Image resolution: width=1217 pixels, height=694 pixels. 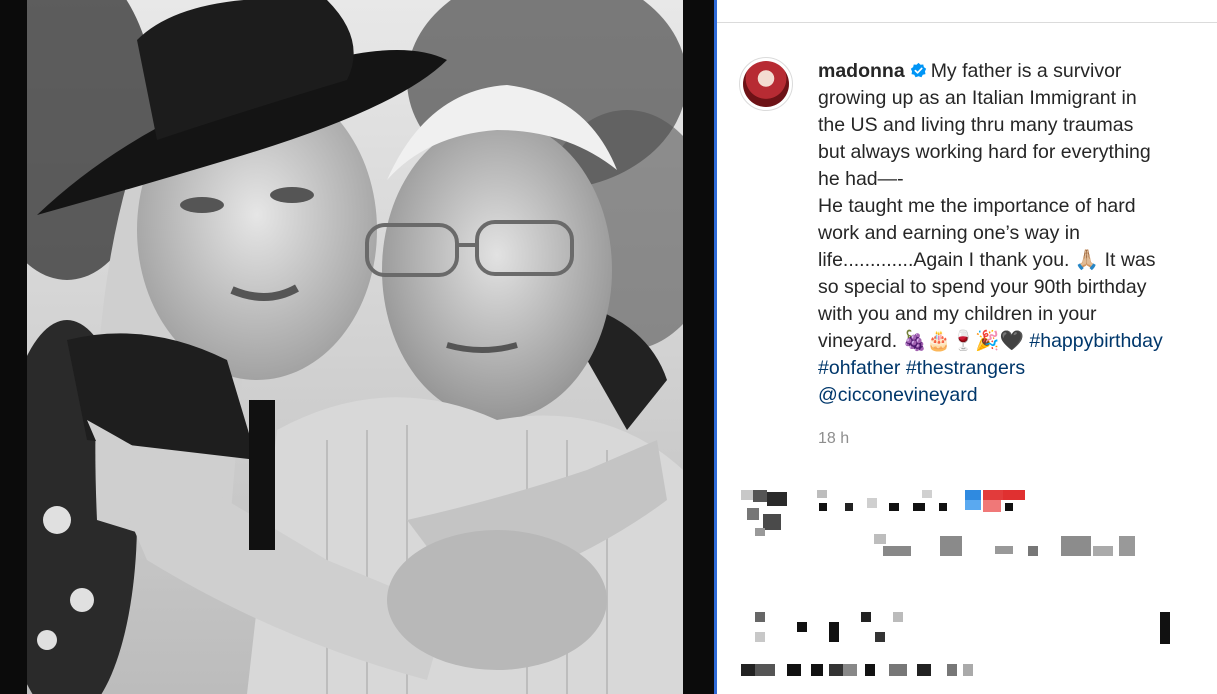 What do you see at coordinates (967, 22) in the screenshot?
I see `header-divider` at bounding box center [967, 22].